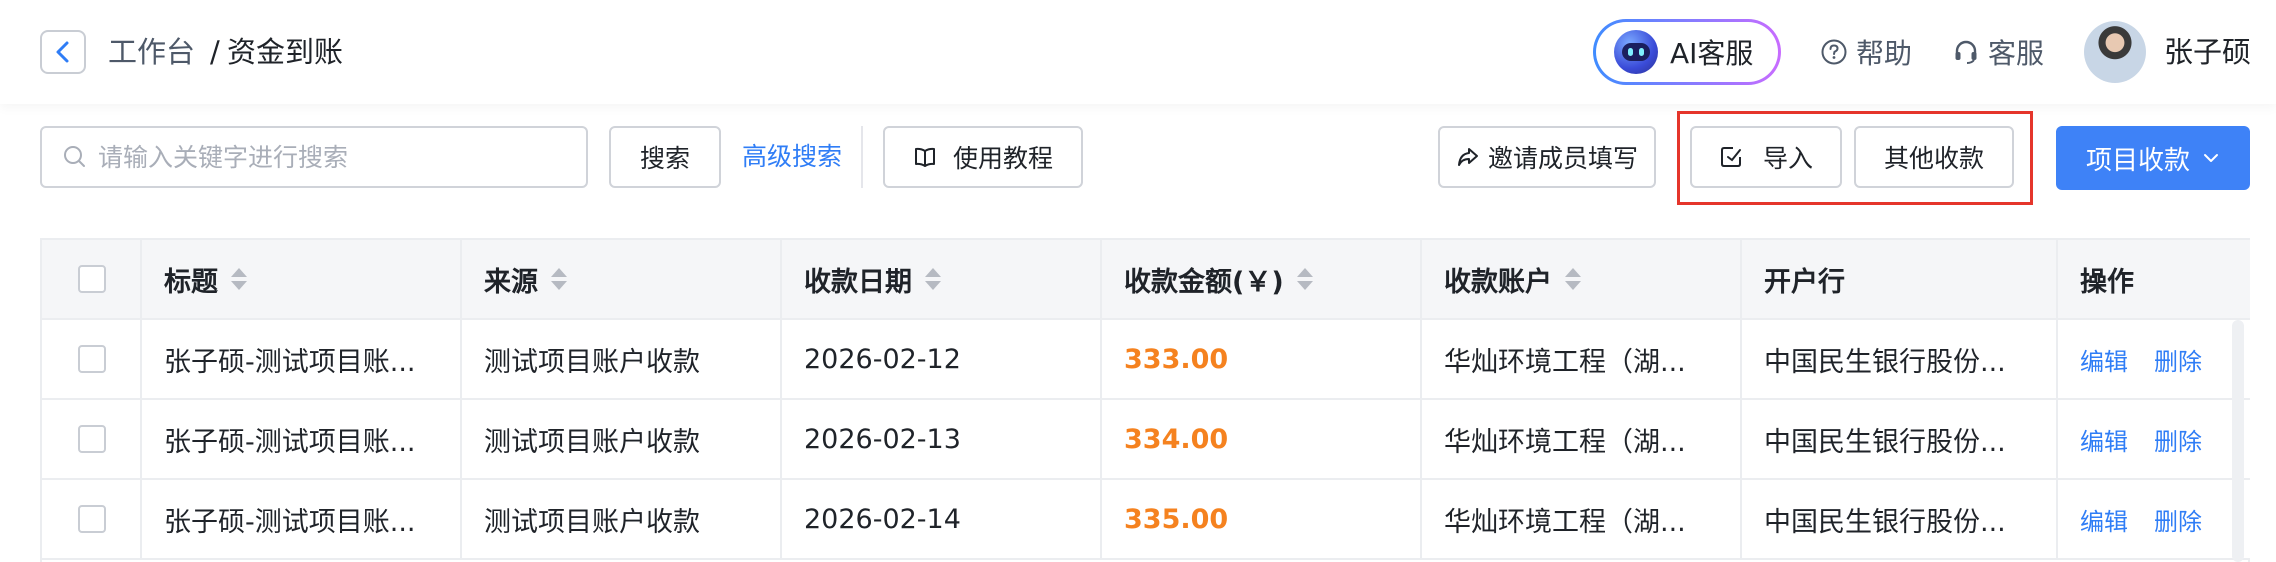  What do you see at coordinates (1498, 282) in the screenshot?
I see `column-account-label: 收款账户` at bounding box center [1498, 282].